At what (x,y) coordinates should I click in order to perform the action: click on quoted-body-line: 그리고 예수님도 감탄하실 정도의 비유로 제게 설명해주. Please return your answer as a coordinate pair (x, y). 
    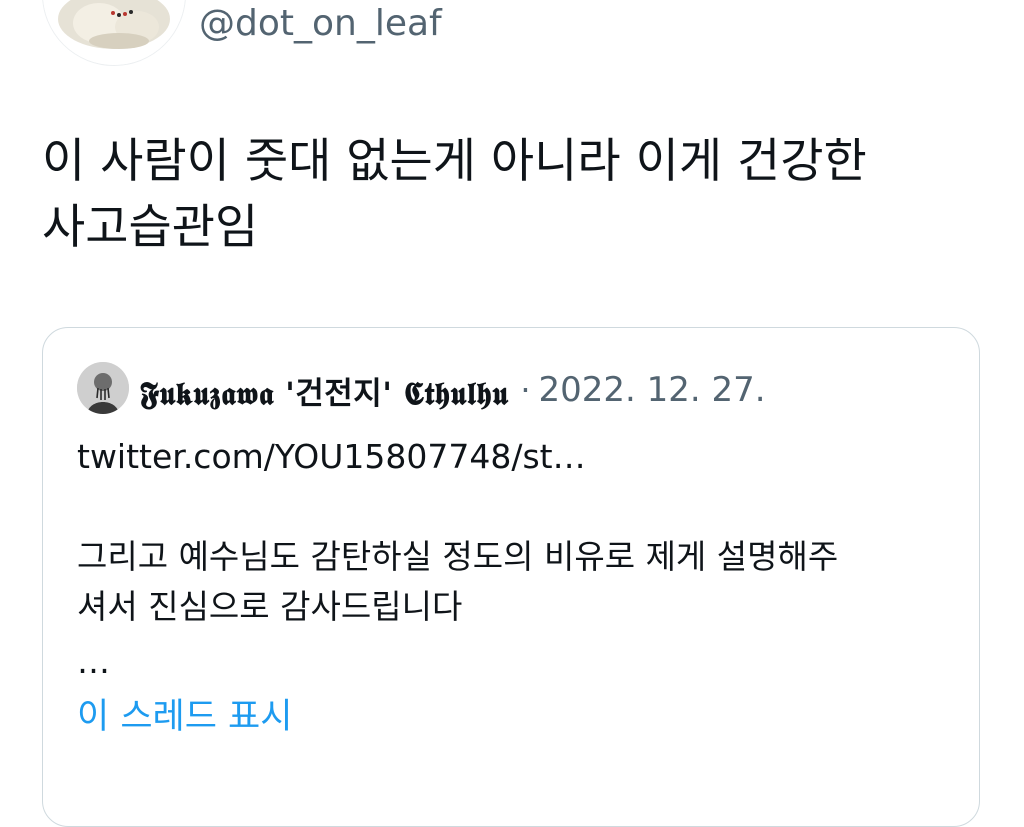
    Looking at the image, I should click on (458, 556).